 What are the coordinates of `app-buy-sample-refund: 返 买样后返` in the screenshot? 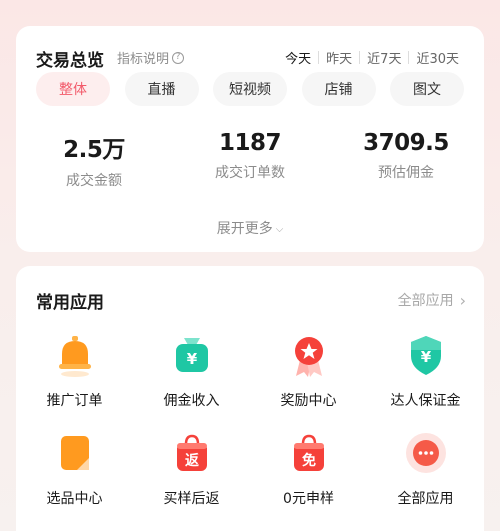 It's located at (191, 468).